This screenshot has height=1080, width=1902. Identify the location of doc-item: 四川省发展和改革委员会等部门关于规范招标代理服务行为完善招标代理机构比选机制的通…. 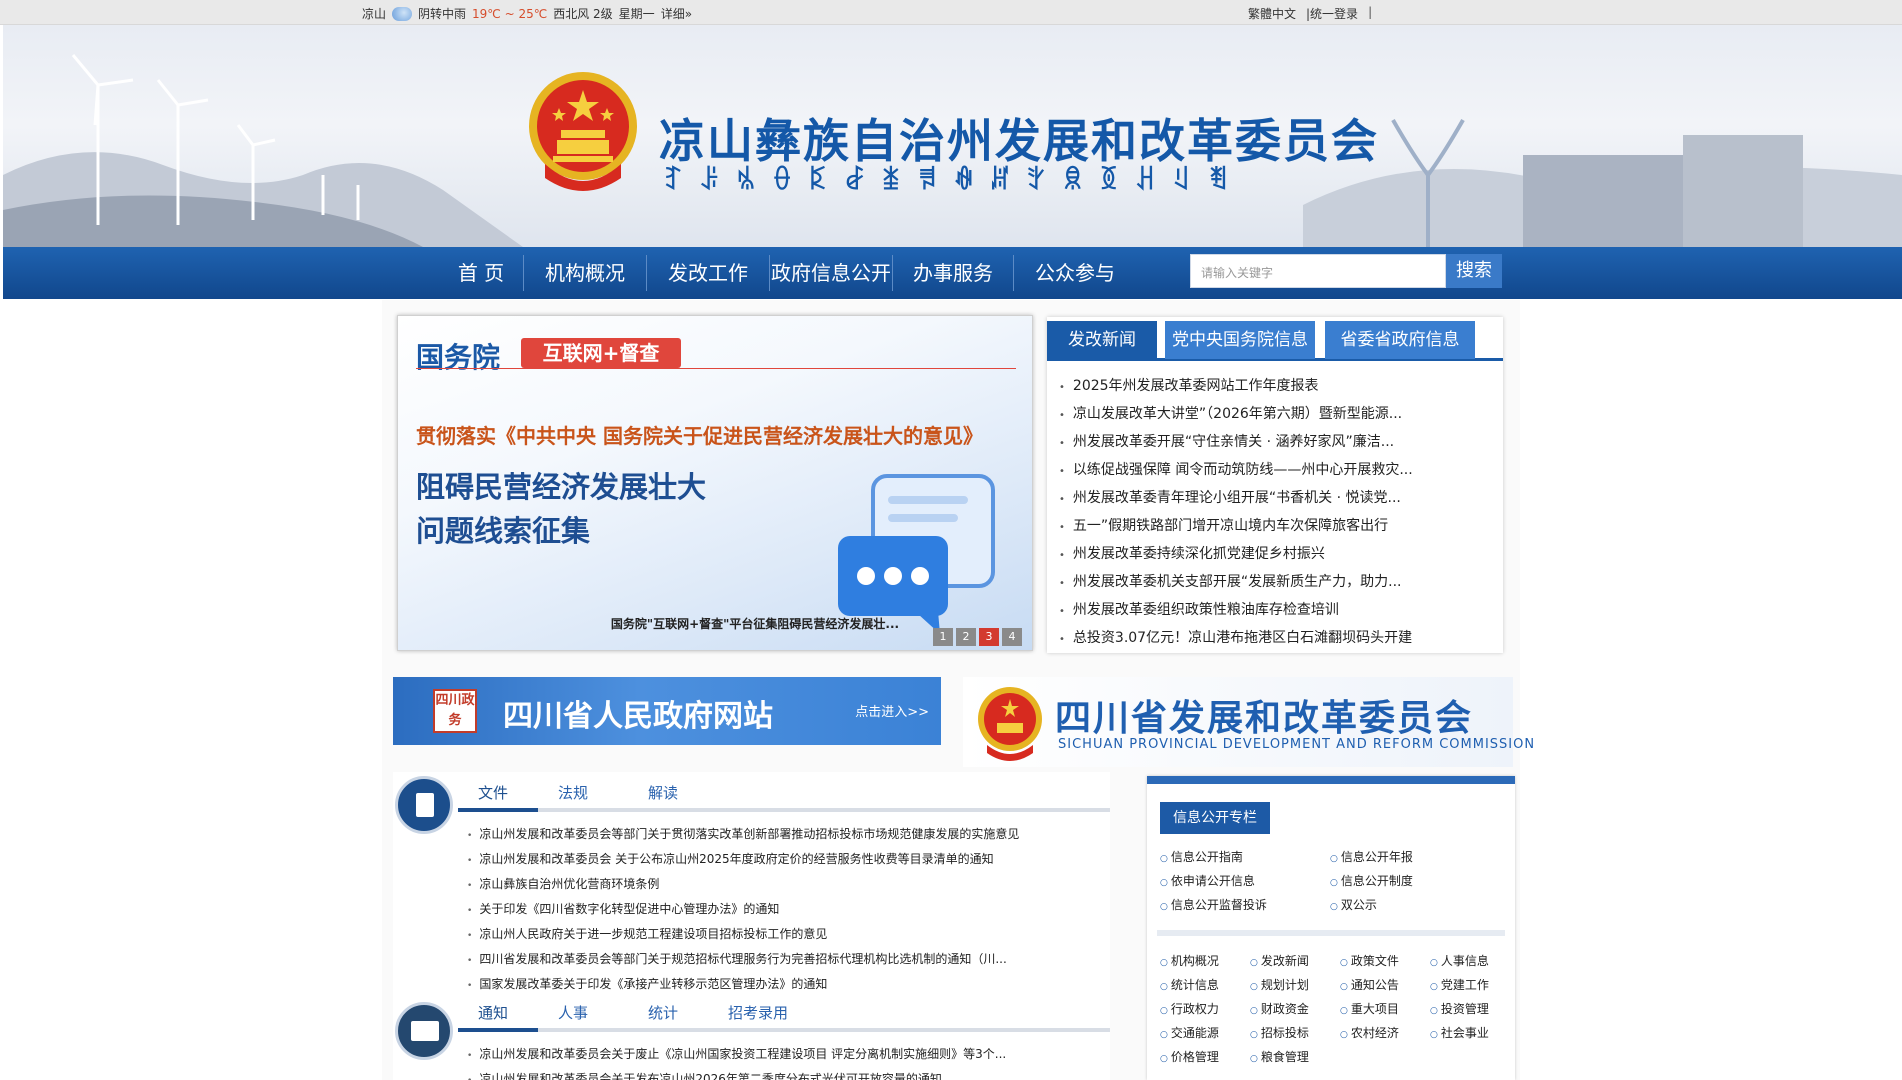
(743, 959).